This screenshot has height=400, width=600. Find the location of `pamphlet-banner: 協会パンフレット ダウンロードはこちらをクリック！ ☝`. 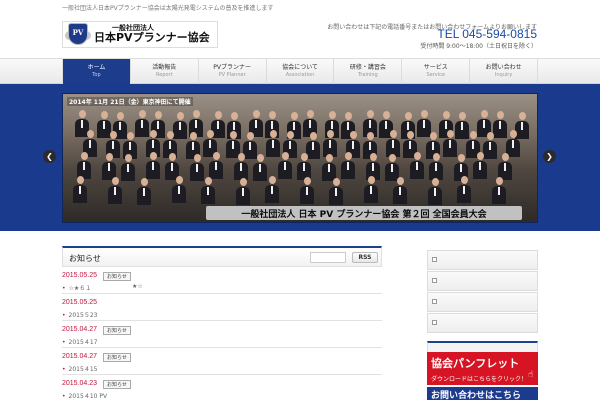

pamphlet-banner: 協会パンフレット ダウンロードはこちらをクリック！ ☝ is located at coordinates (482, 368).